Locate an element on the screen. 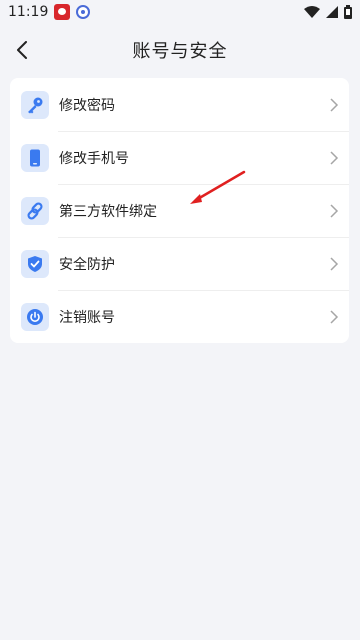 The height and width of the screenshot is (640, 360). menu-item-change-password: 修改密码 is located at coordinates (179, 104).